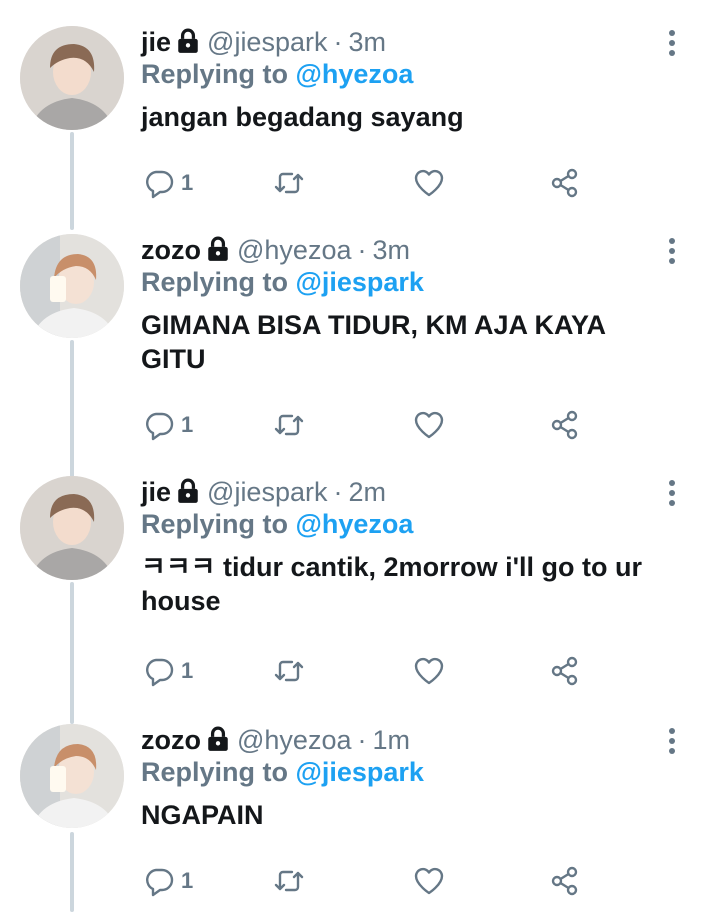  What do you see at coordinates (373, 342) in the screenshot?
I see `tweet-text: GIMANA BISA TIDUR, KM AJA KAYA GITU` at bounding box center [373, 342].